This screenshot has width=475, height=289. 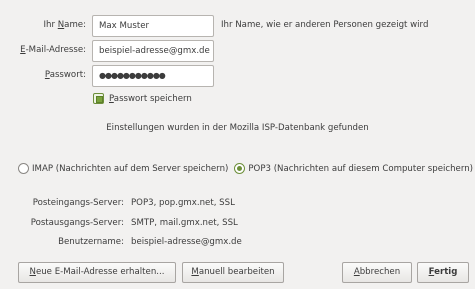 What do you see at coordinates (91, 242) in the screenshot?
I see `username-label: Benutzername:` at bounding box center [91, 242].